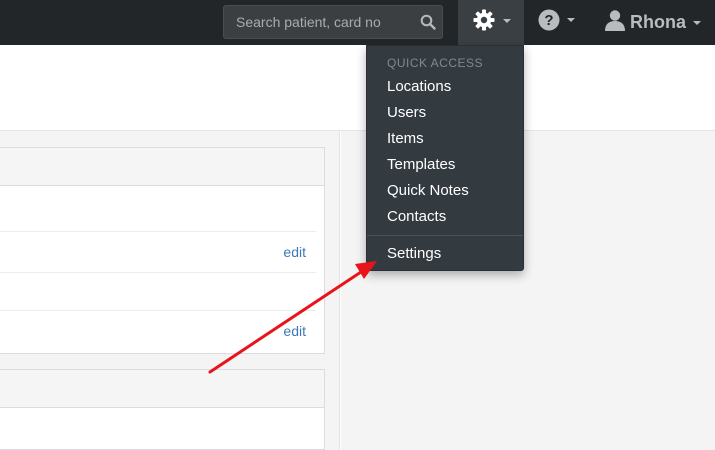 This screenshot has width=715, height=450. I want to click on menu-item-locations: Locations, so click(419, 86).